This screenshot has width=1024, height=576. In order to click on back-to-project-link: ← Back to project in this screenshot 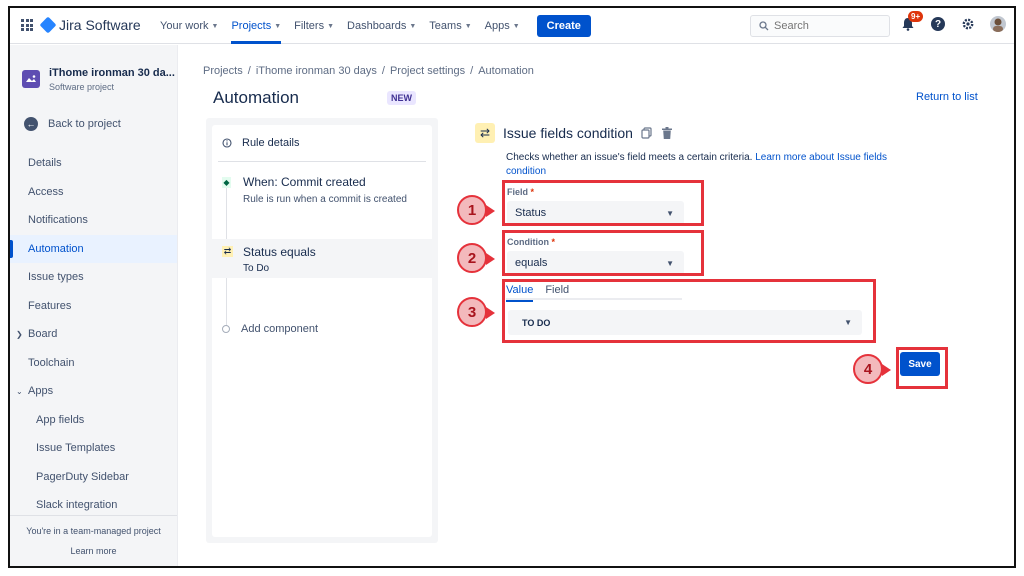, I will do `click(72, 124)`.